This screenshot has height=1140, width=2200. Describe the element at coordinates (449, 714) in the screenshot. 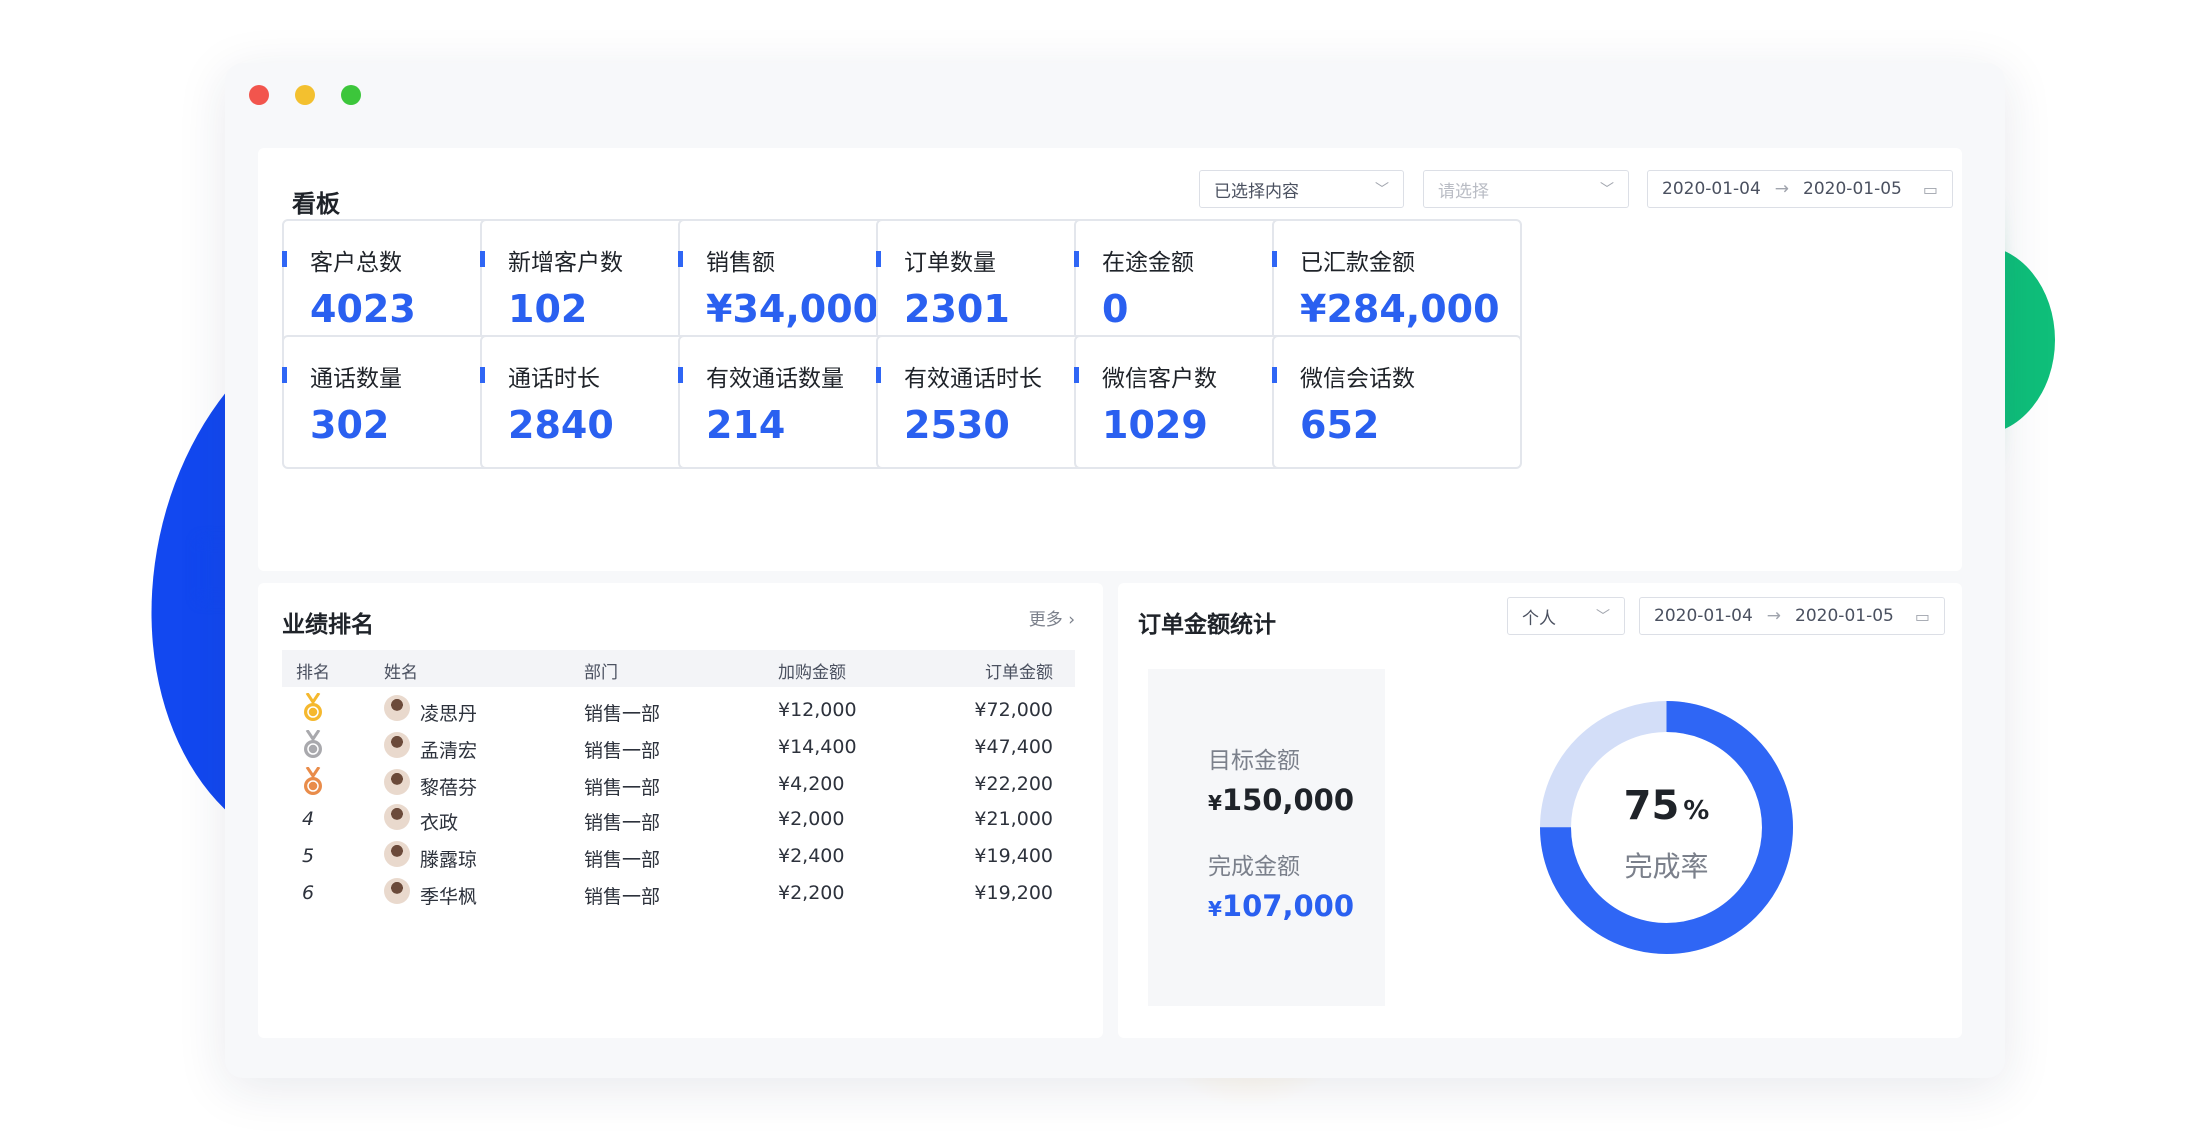

I see `person-name: 凌思丹` at that location.